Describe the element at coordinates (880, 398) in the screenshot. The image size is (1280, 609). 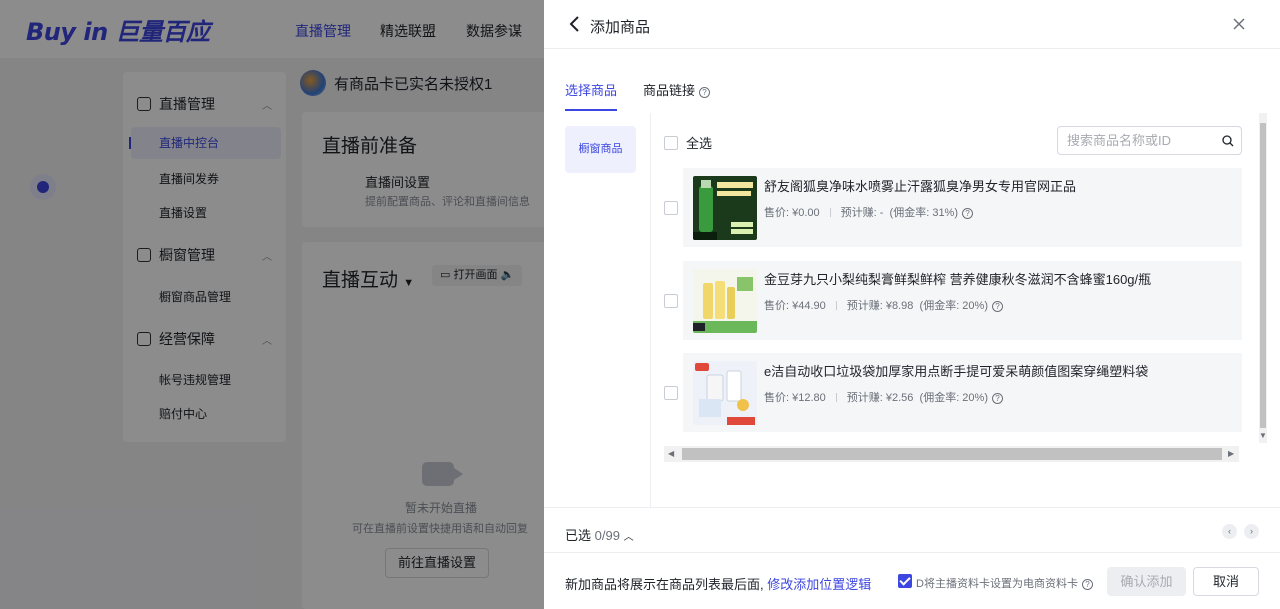
I see `product-earn: 预计赚: ¥2.56` at that location.